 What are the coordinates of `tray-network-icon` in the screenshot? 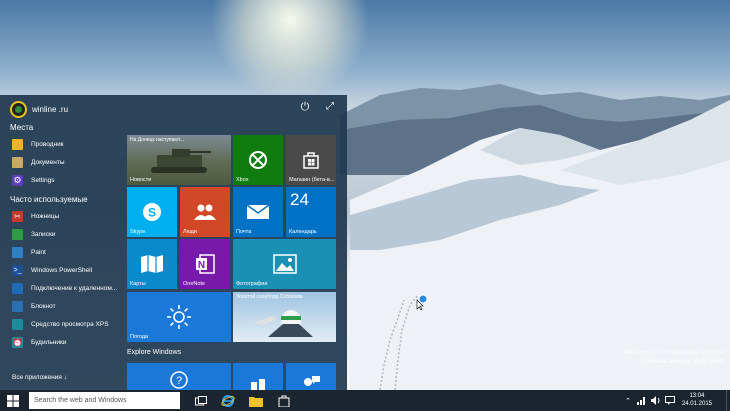 It's located at (642, 400).